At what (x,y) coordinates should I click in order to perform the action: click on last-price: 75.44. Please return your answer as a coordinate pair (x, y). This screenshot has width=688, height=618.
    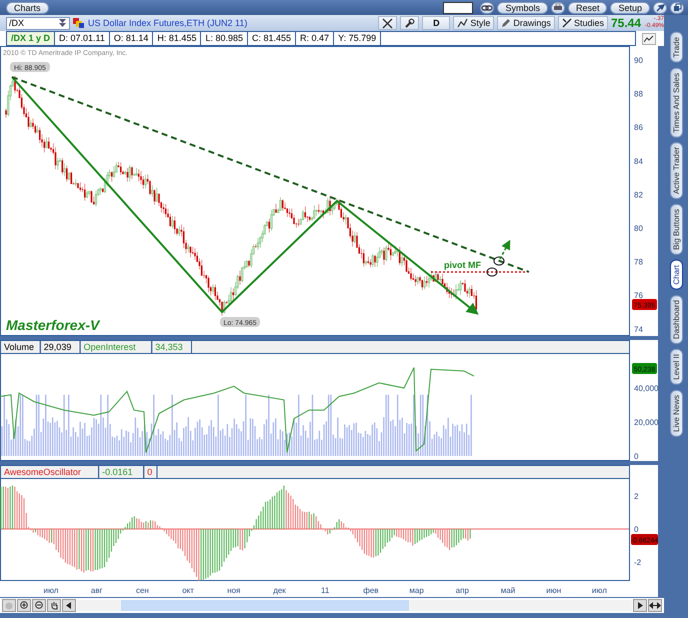
    Looking at the image, I should click on (625, 23).